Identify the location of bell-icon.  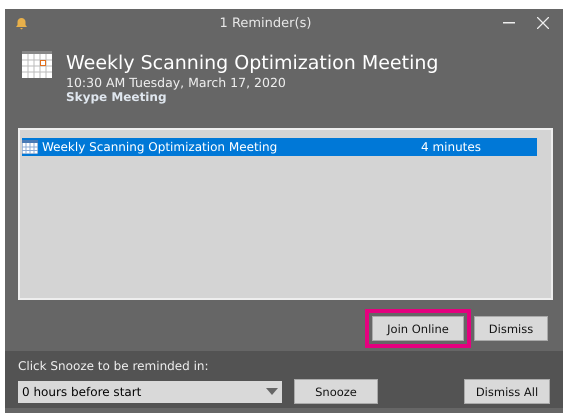
(21, 23).